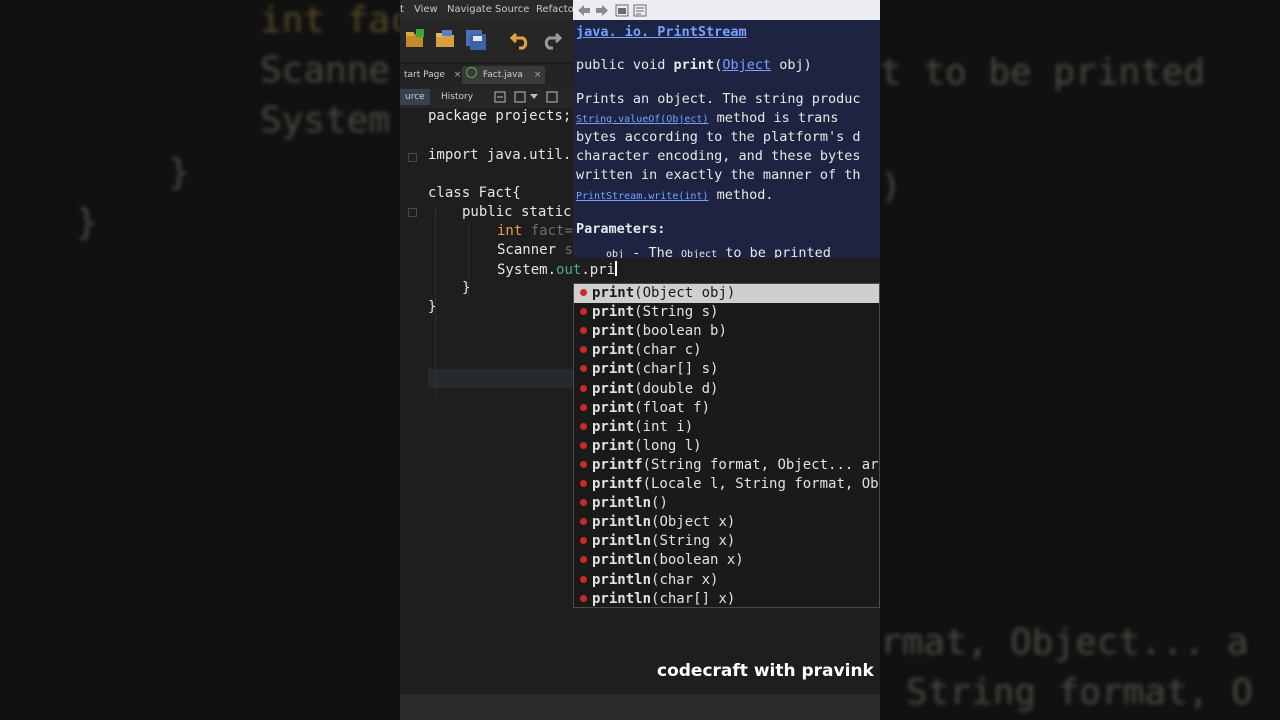  I want to click on completion-signature: (double d), so click(676, 388).